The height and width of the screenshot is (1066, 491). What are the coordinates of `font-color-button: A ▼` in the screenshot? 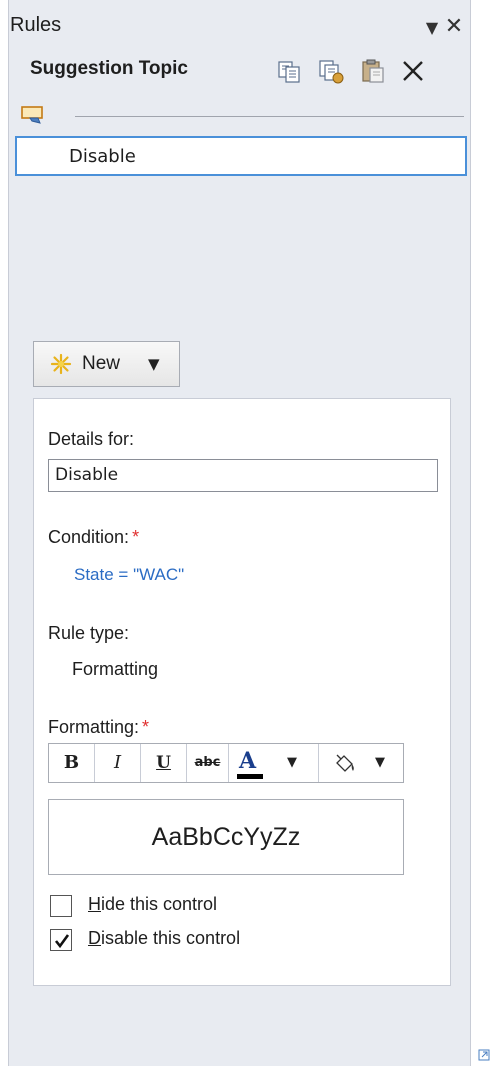 It's located at (274, 763).